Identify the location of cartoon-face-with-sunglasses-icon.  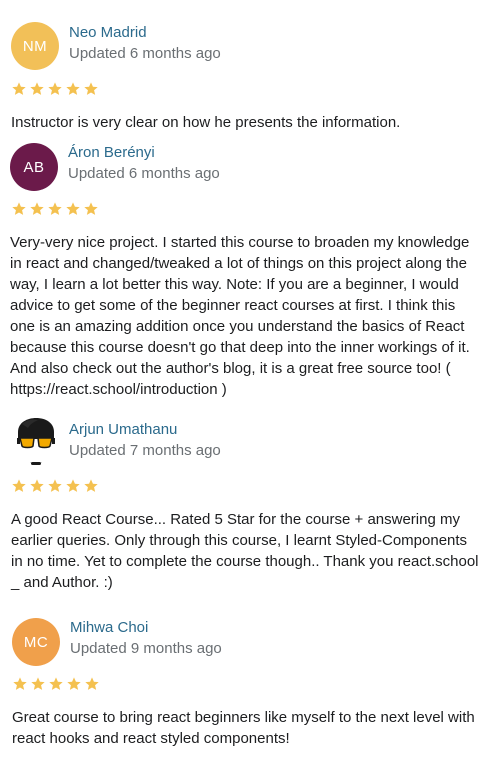
(36, 441).